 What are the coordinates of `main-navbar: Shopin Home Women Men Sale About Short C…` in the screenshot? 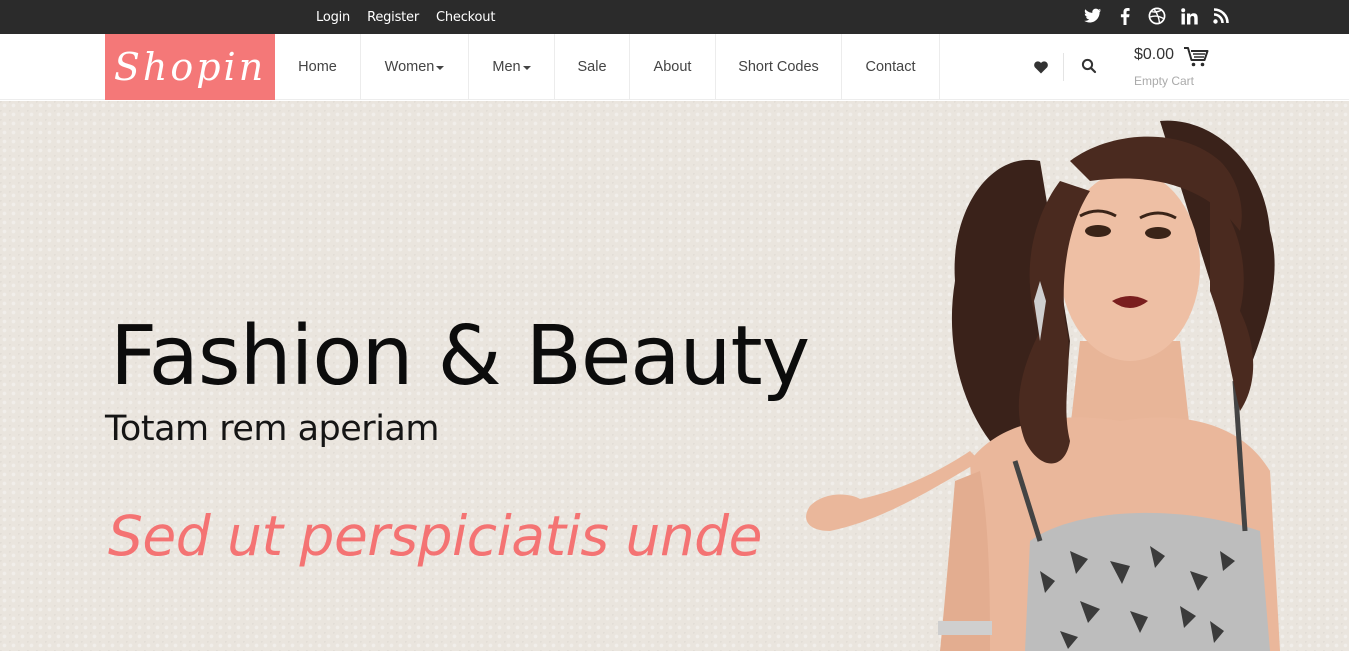 It's located at (674, 67).